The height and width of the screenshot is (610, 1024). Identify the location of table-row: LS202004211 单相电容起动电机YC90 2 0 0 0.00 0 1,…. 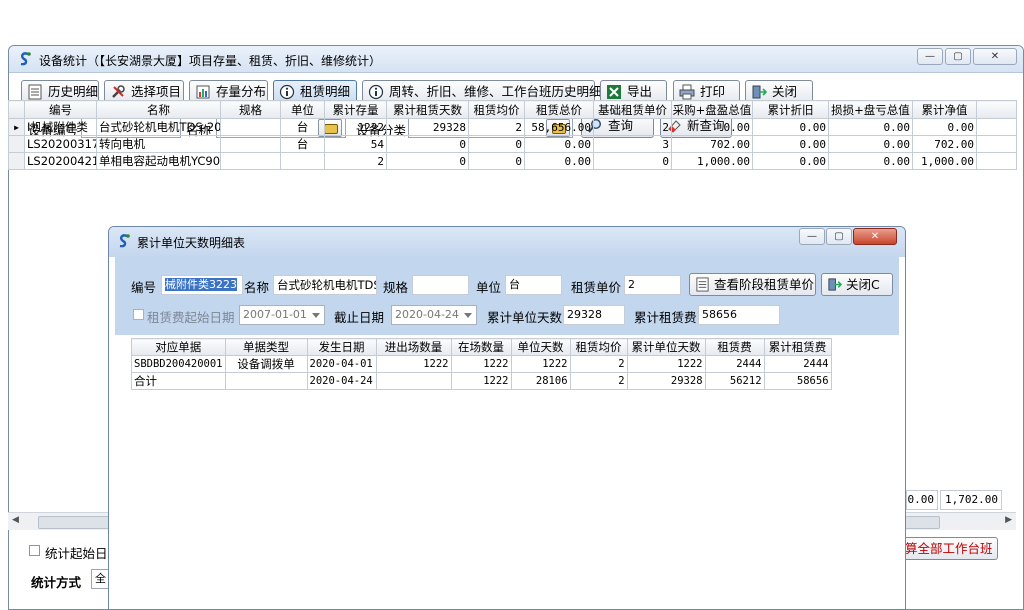
(512, 161).